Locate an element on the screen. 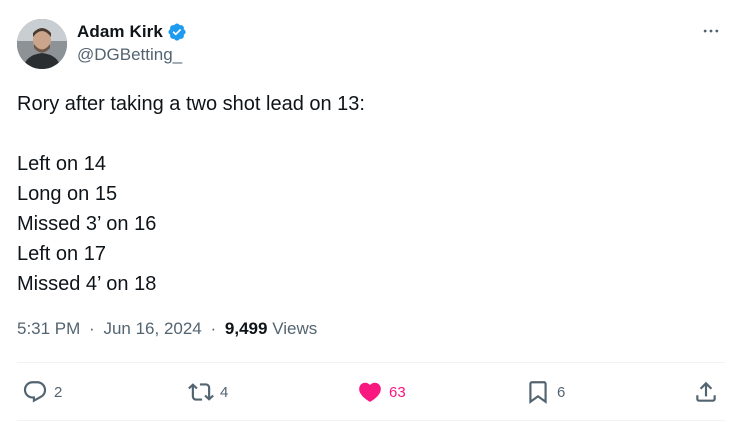 The image size is (742, 422). action-bar: 2 4 63 6 is located at coordinates (371, 391).